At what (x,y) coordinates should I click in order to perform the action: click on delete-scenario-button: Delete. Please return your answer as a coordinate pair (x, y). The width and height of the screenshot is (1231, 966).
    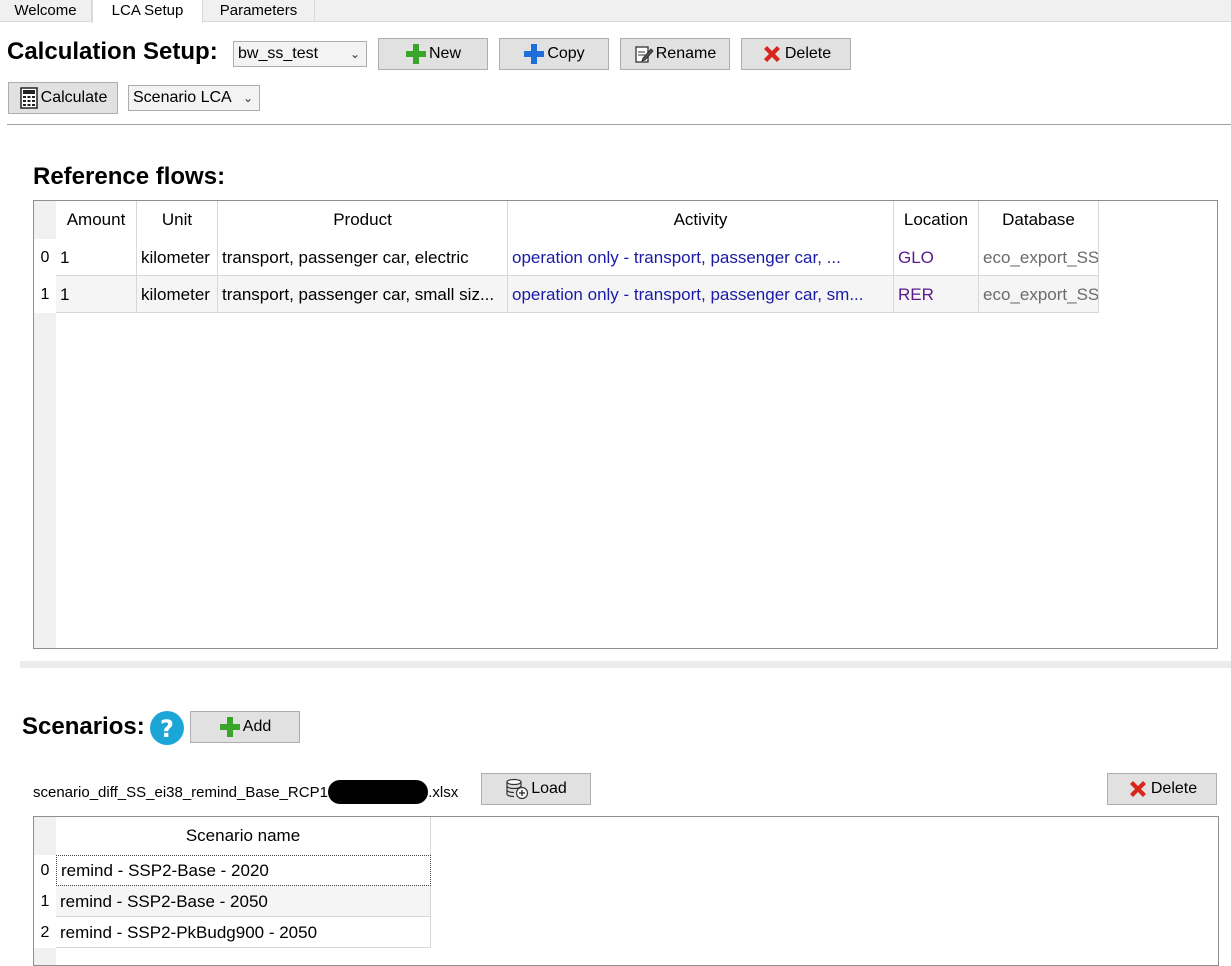
    Looking at the image, I should click on (1162, 789).